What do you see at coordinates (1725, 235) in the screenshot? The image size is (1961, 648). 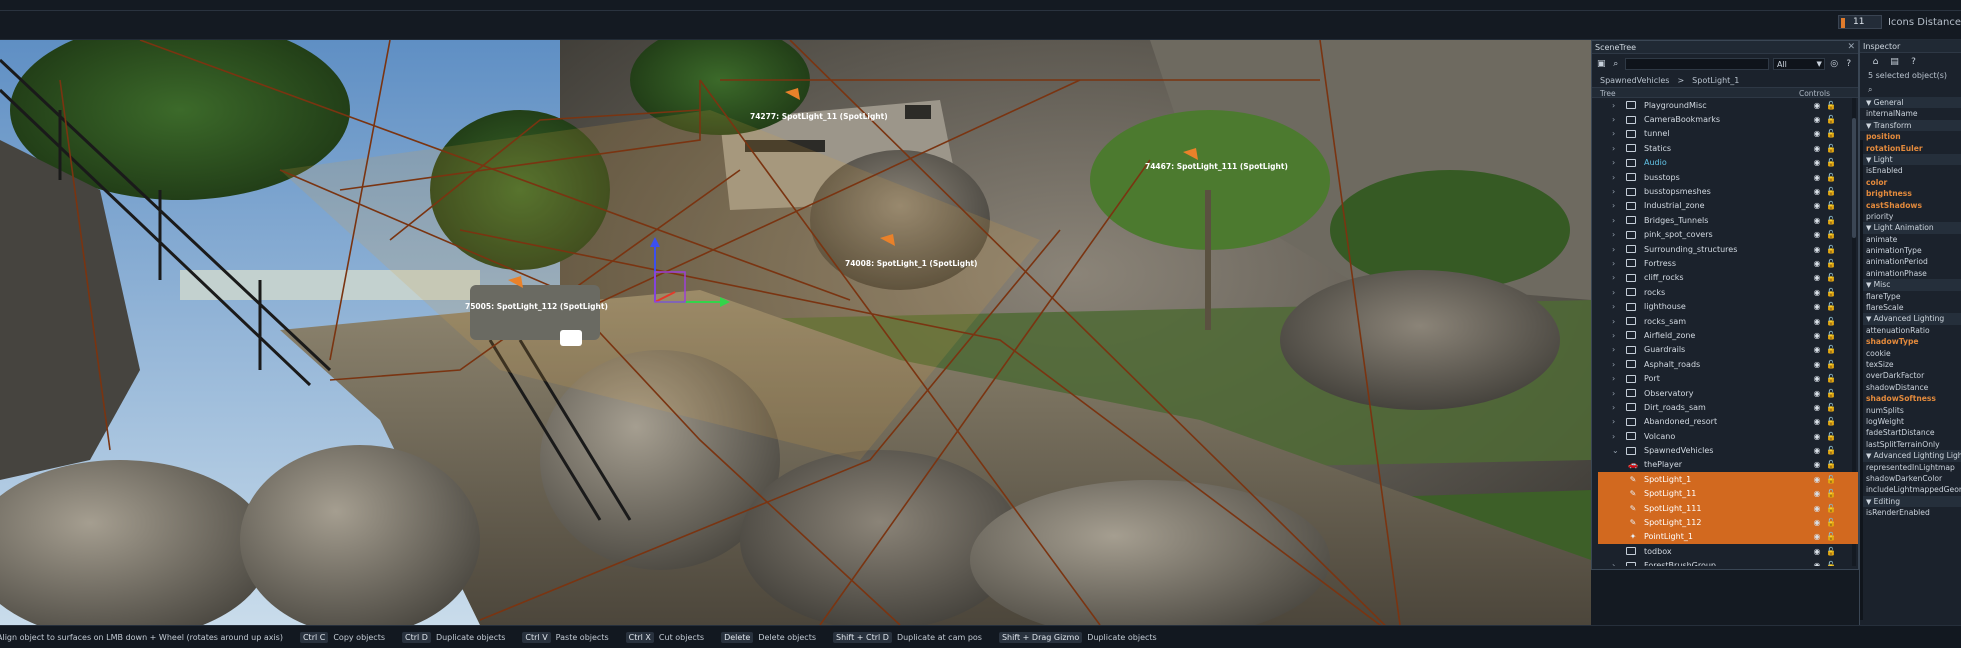 I see `tree-row: › pink_spot_covers ◉ 🔓` at bounding box center [1725, 235].